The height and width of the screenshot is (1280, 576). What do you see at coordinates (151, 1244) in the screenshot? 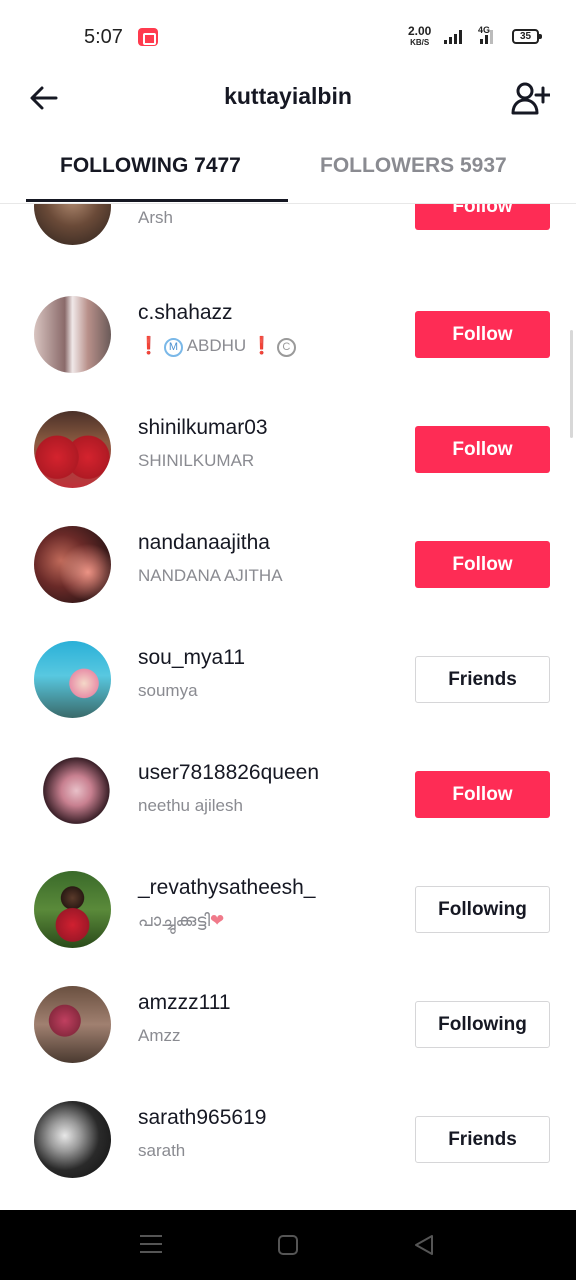
I see `menu-icon` at bounding box center [151, 1244].